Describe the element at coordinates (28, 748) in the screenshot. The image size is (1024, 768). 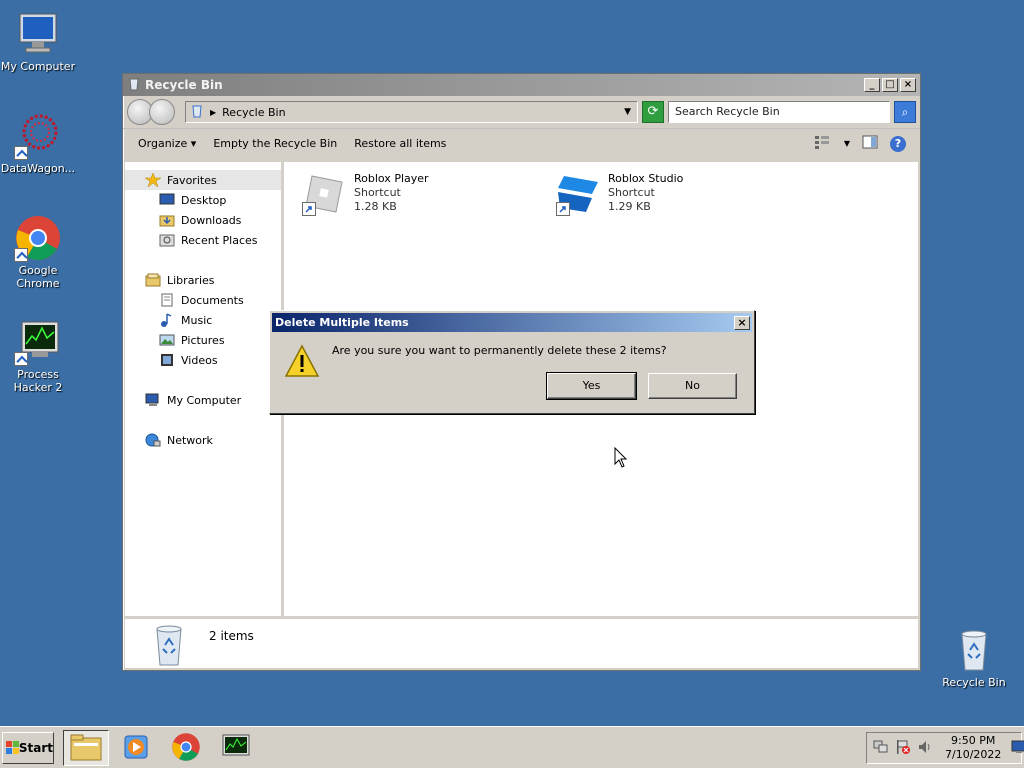
I see `start-button: Start` at that location.